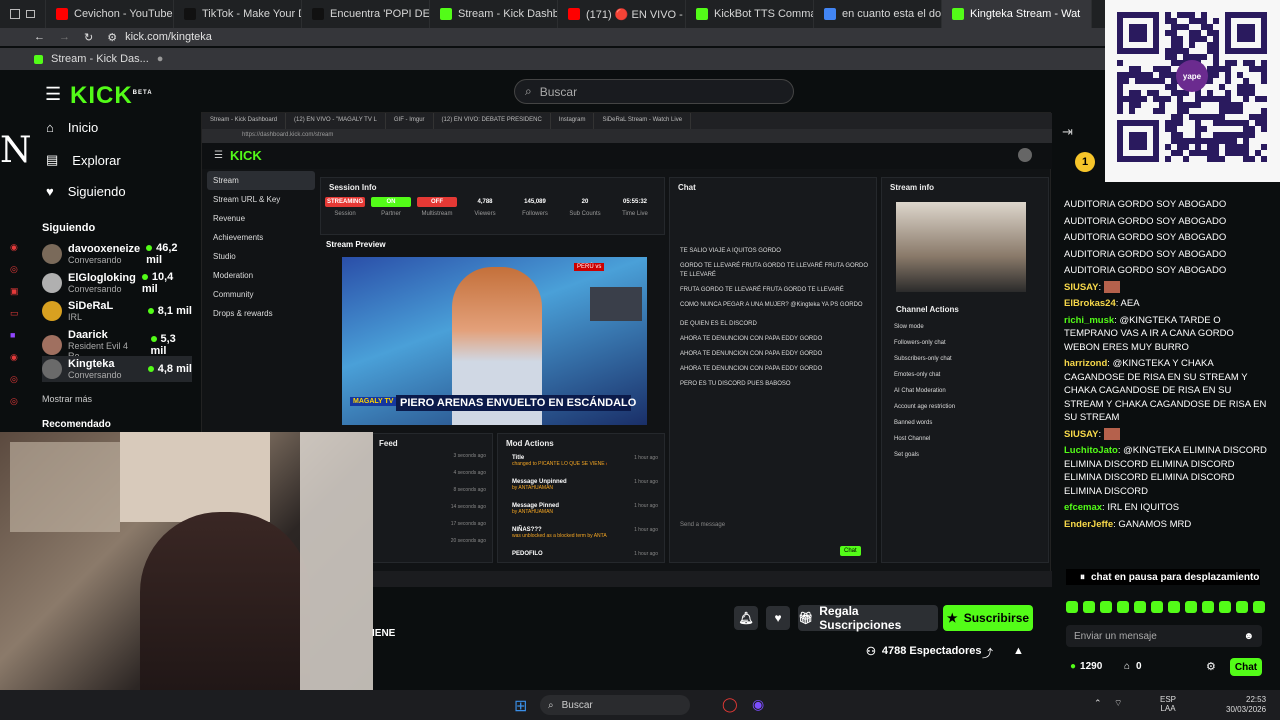 Image resolution: width=1280 pixels, height=720 pixels. I want to click on chat-username: harrizond, so click(1085, 363).